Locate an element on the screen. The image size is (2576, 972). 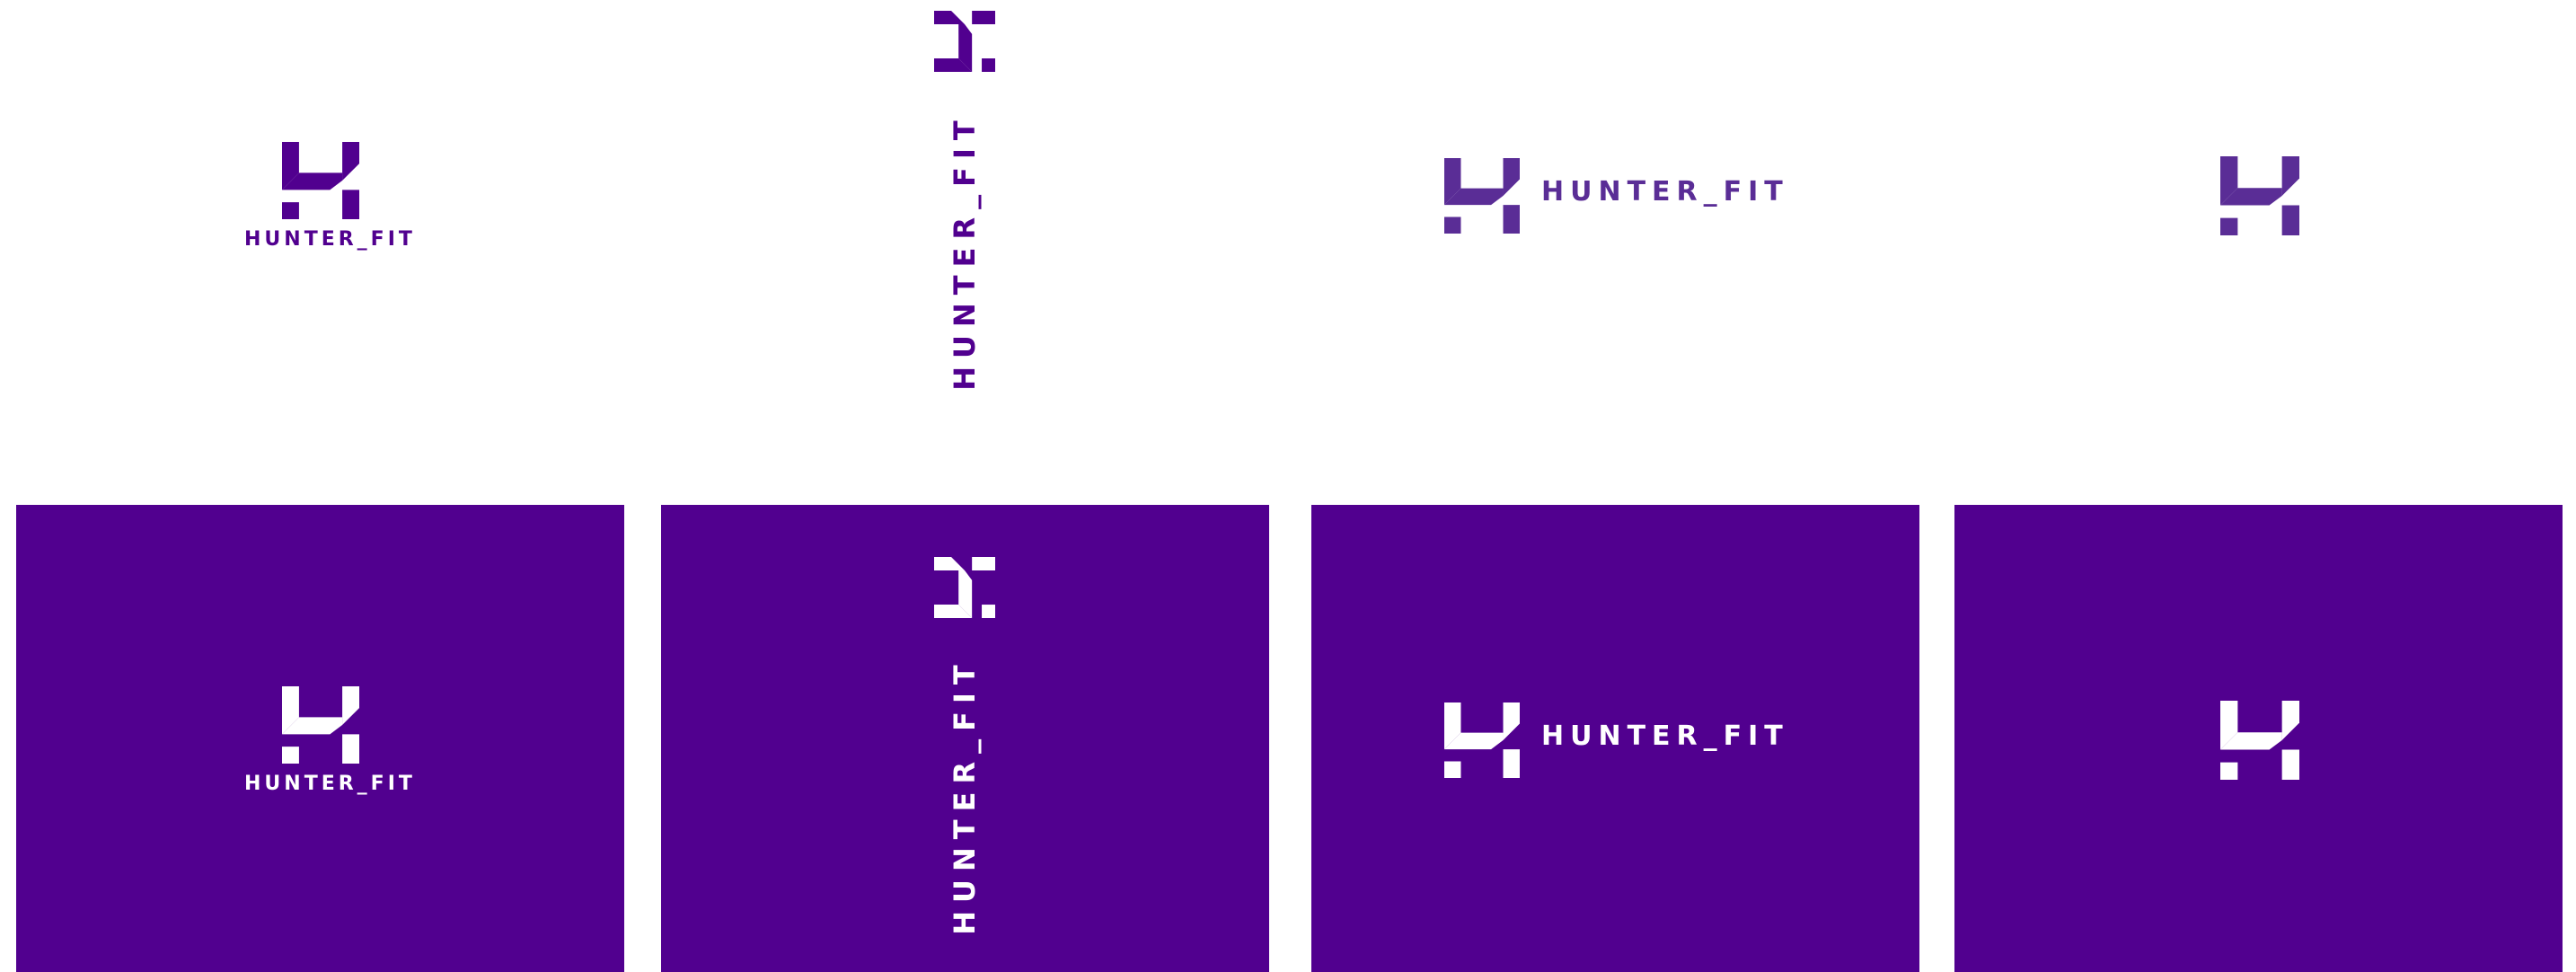
logo-variant-vertical-light: HUNTER_FIT is located at coordinates (966, 233).